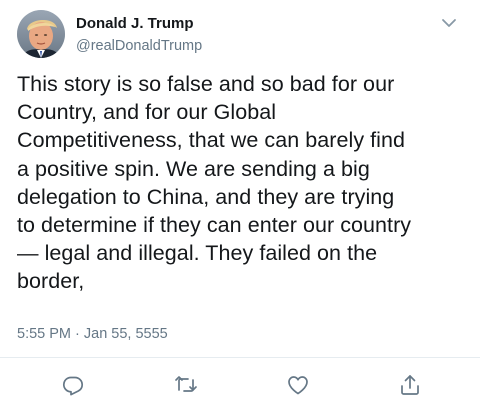  I want to click on heart-icon, so click(298, 385).